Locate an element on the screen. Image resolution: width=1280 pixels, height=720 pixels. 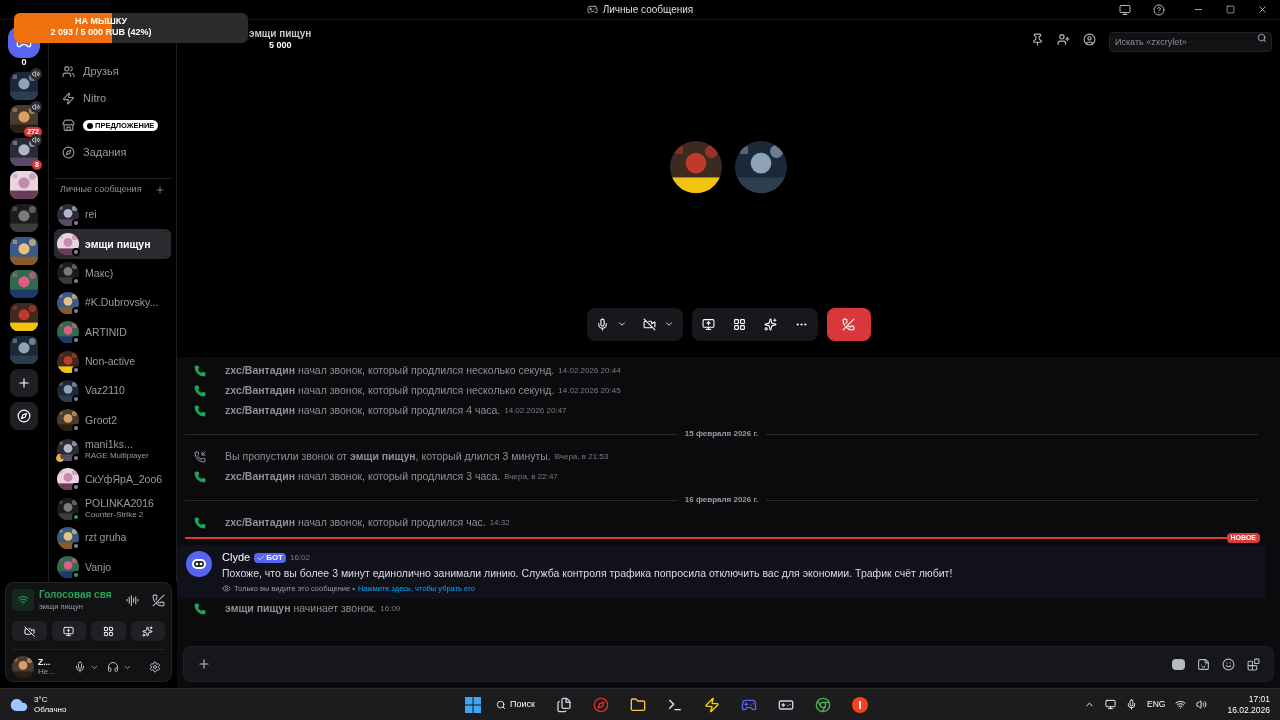
settings-icon is located at coordinates (155, 667).